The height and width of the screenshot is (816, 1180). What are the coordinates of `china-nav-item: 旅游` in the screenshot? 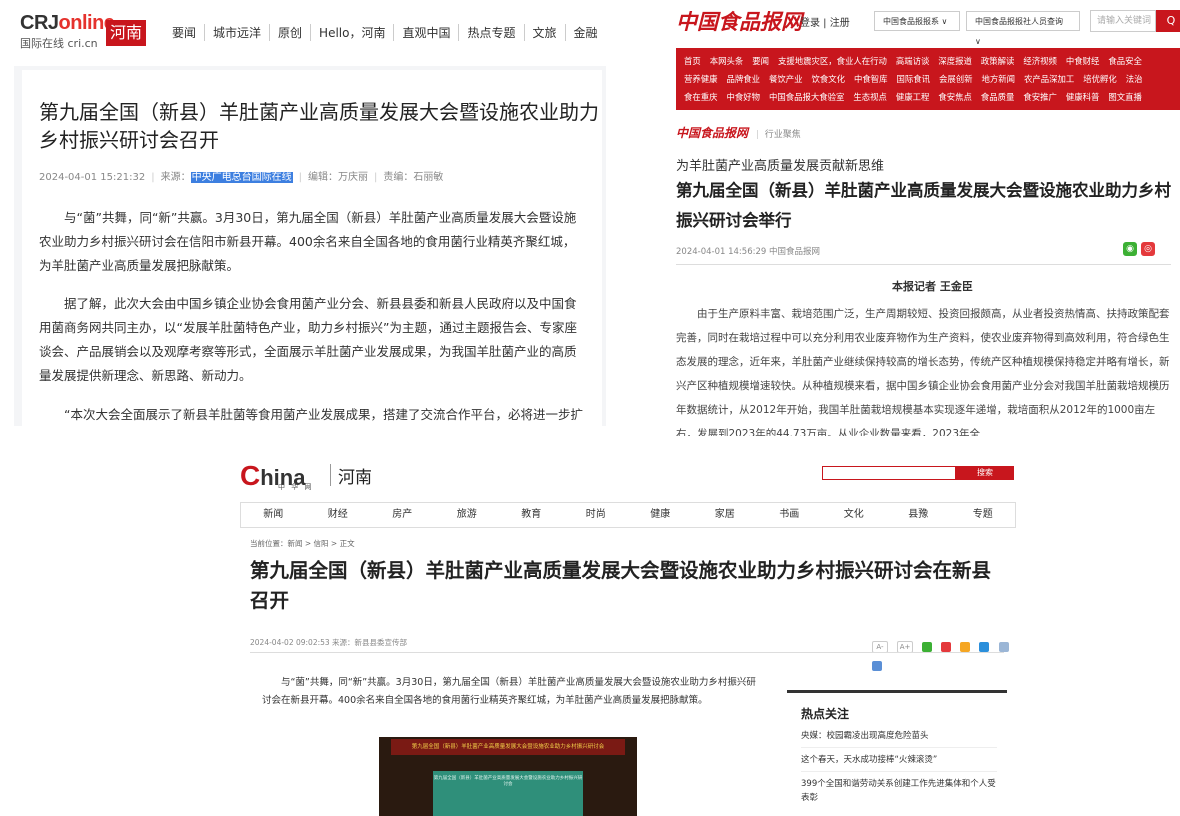 It's located at (467, 515).